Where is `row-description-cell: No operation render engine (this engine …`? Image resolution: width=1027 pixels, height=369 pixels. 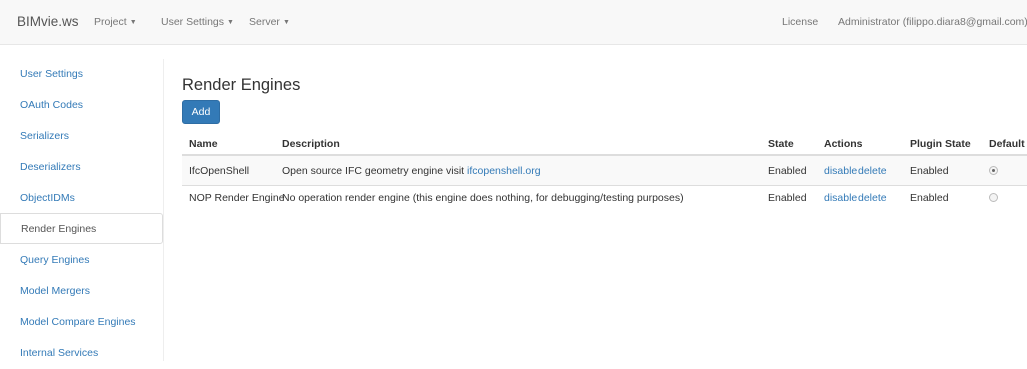 row-description-cell: No operation render engine (this engine … is located at coordinates (483, 198).